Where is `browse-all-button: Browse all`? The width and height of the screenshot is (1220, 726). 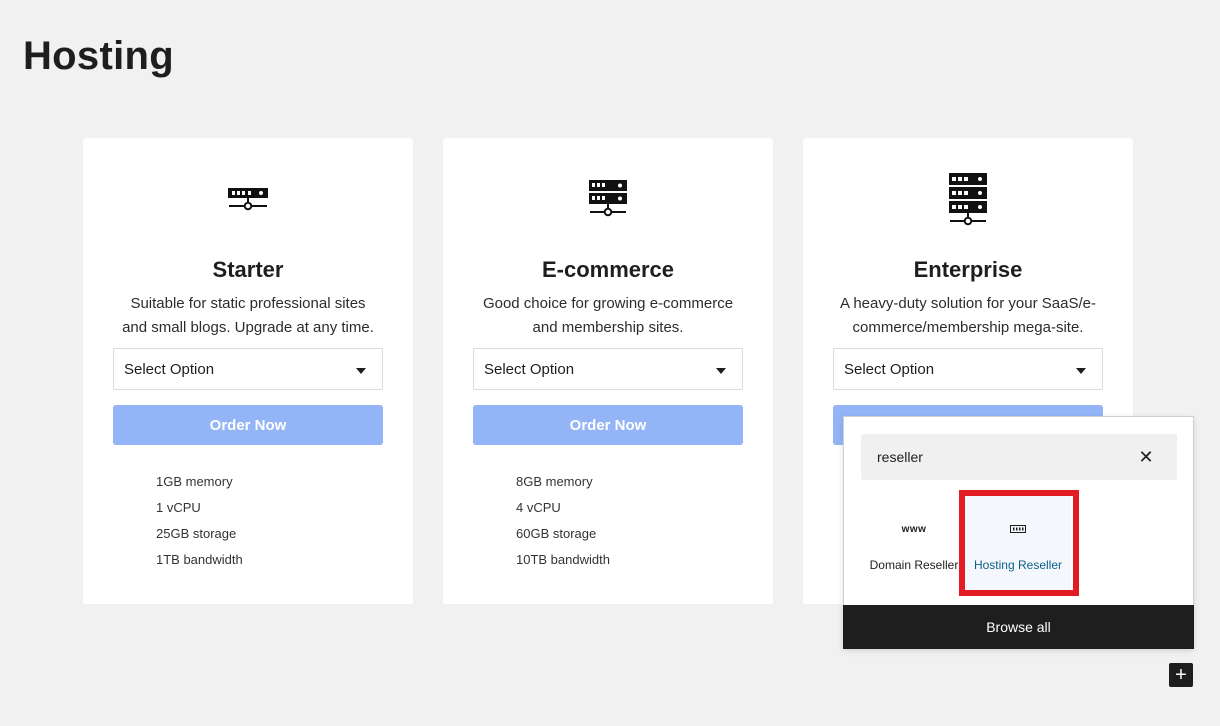 browse-all-button: Browse all is located at coordinates (1018, 627).